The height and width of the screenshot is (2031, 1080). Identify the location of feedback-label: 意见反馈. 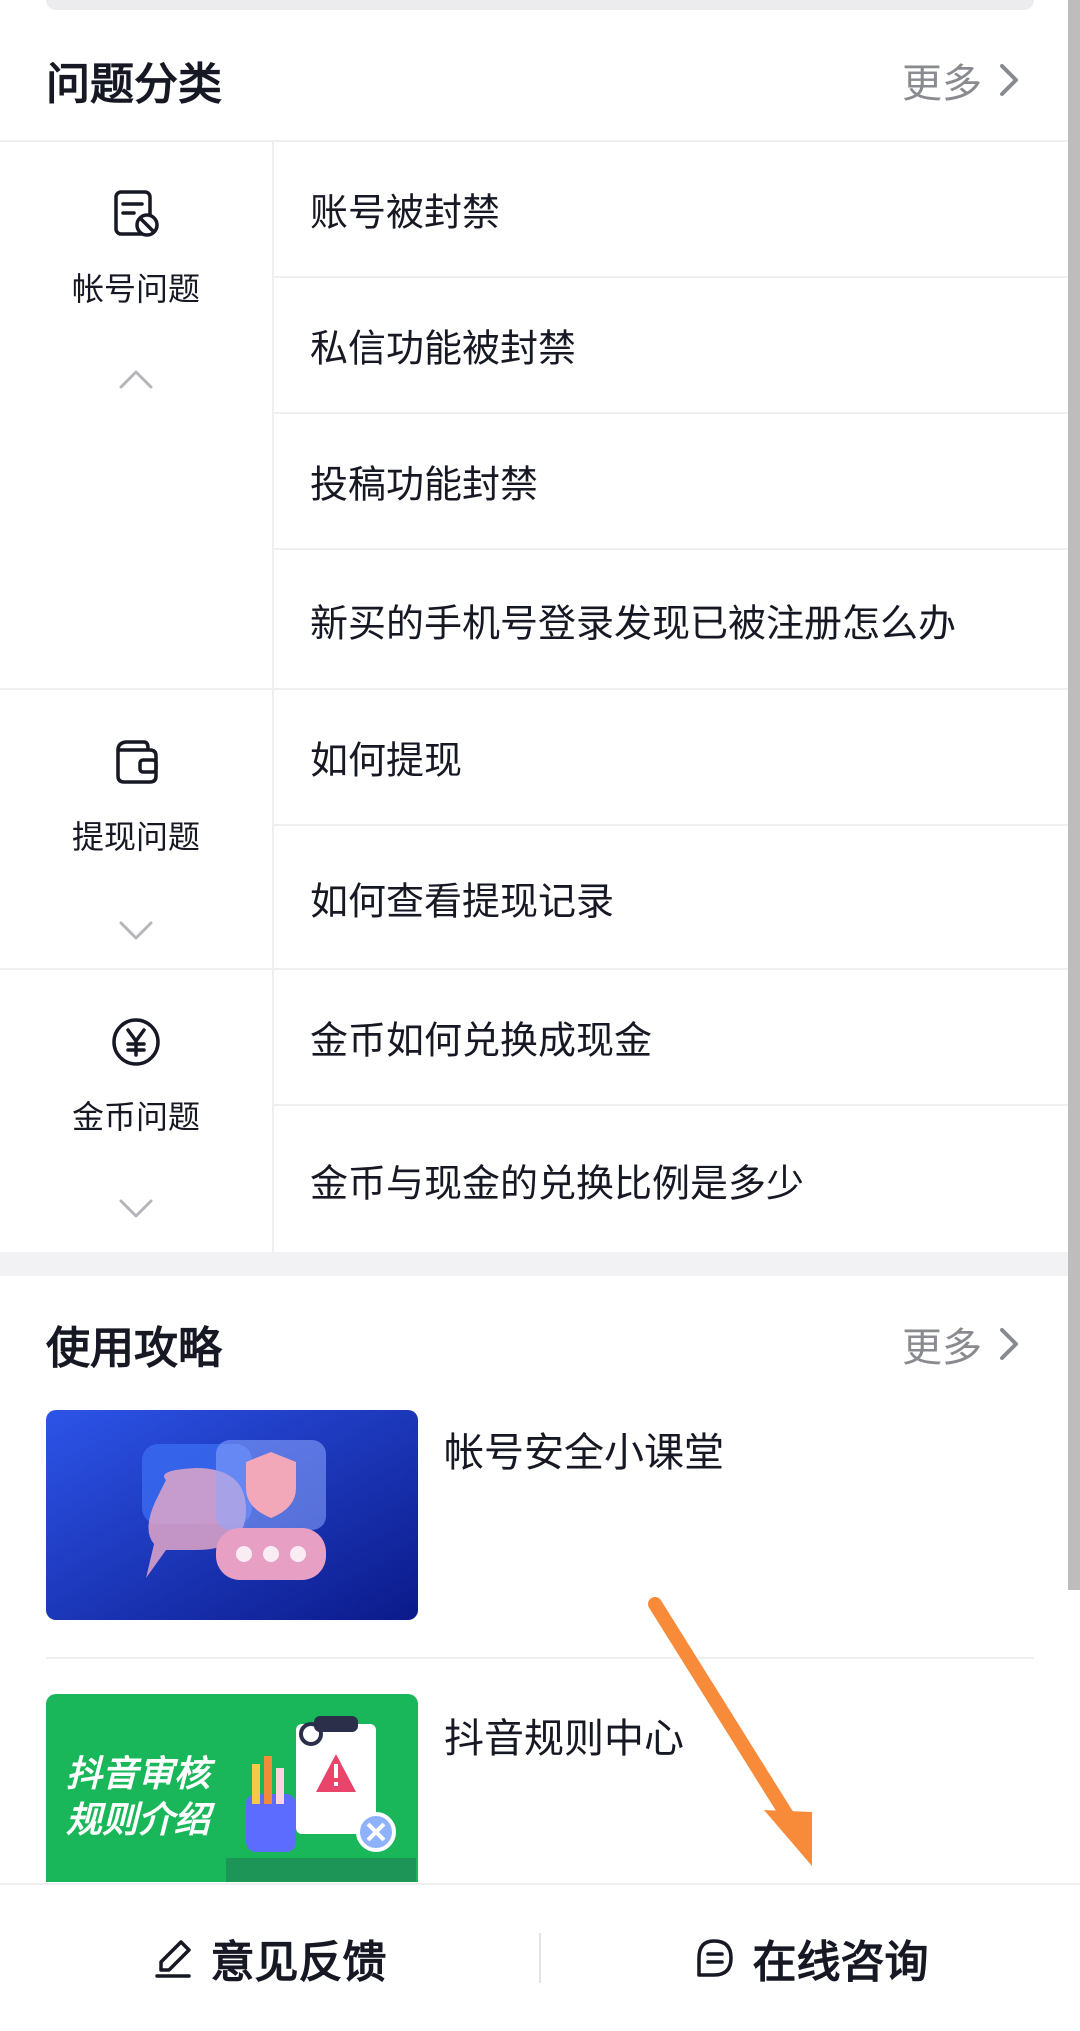
(298, 1962).